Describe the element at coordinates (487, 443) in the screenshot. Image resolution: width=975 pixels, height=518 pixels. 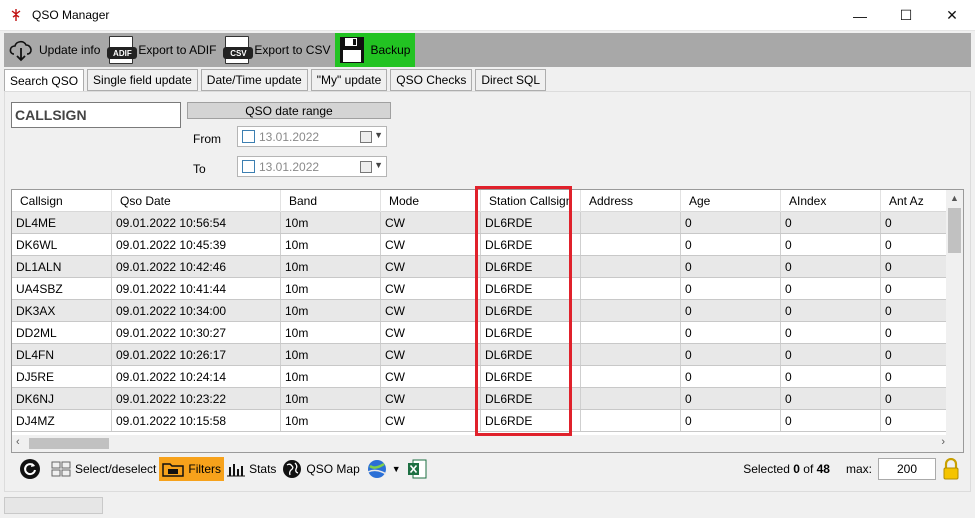
I see `horizontal-scrollbar: ‹ ›` at that location.